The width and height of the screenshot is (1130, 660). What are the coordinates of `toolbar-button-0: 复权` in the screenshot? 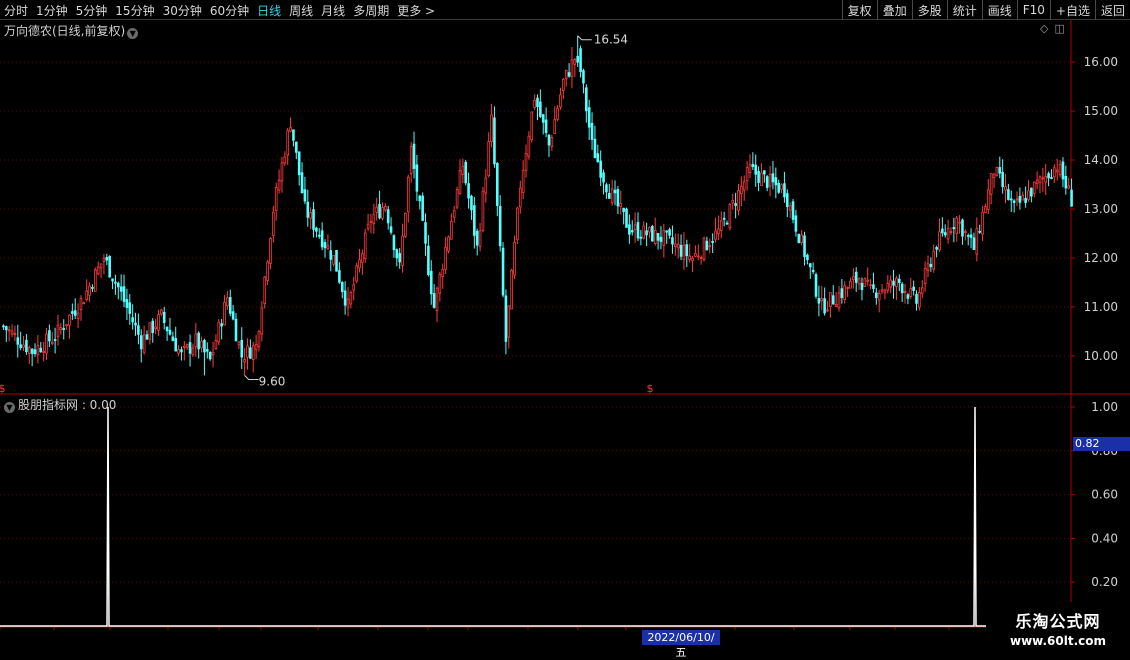 It's located at (859, 10).